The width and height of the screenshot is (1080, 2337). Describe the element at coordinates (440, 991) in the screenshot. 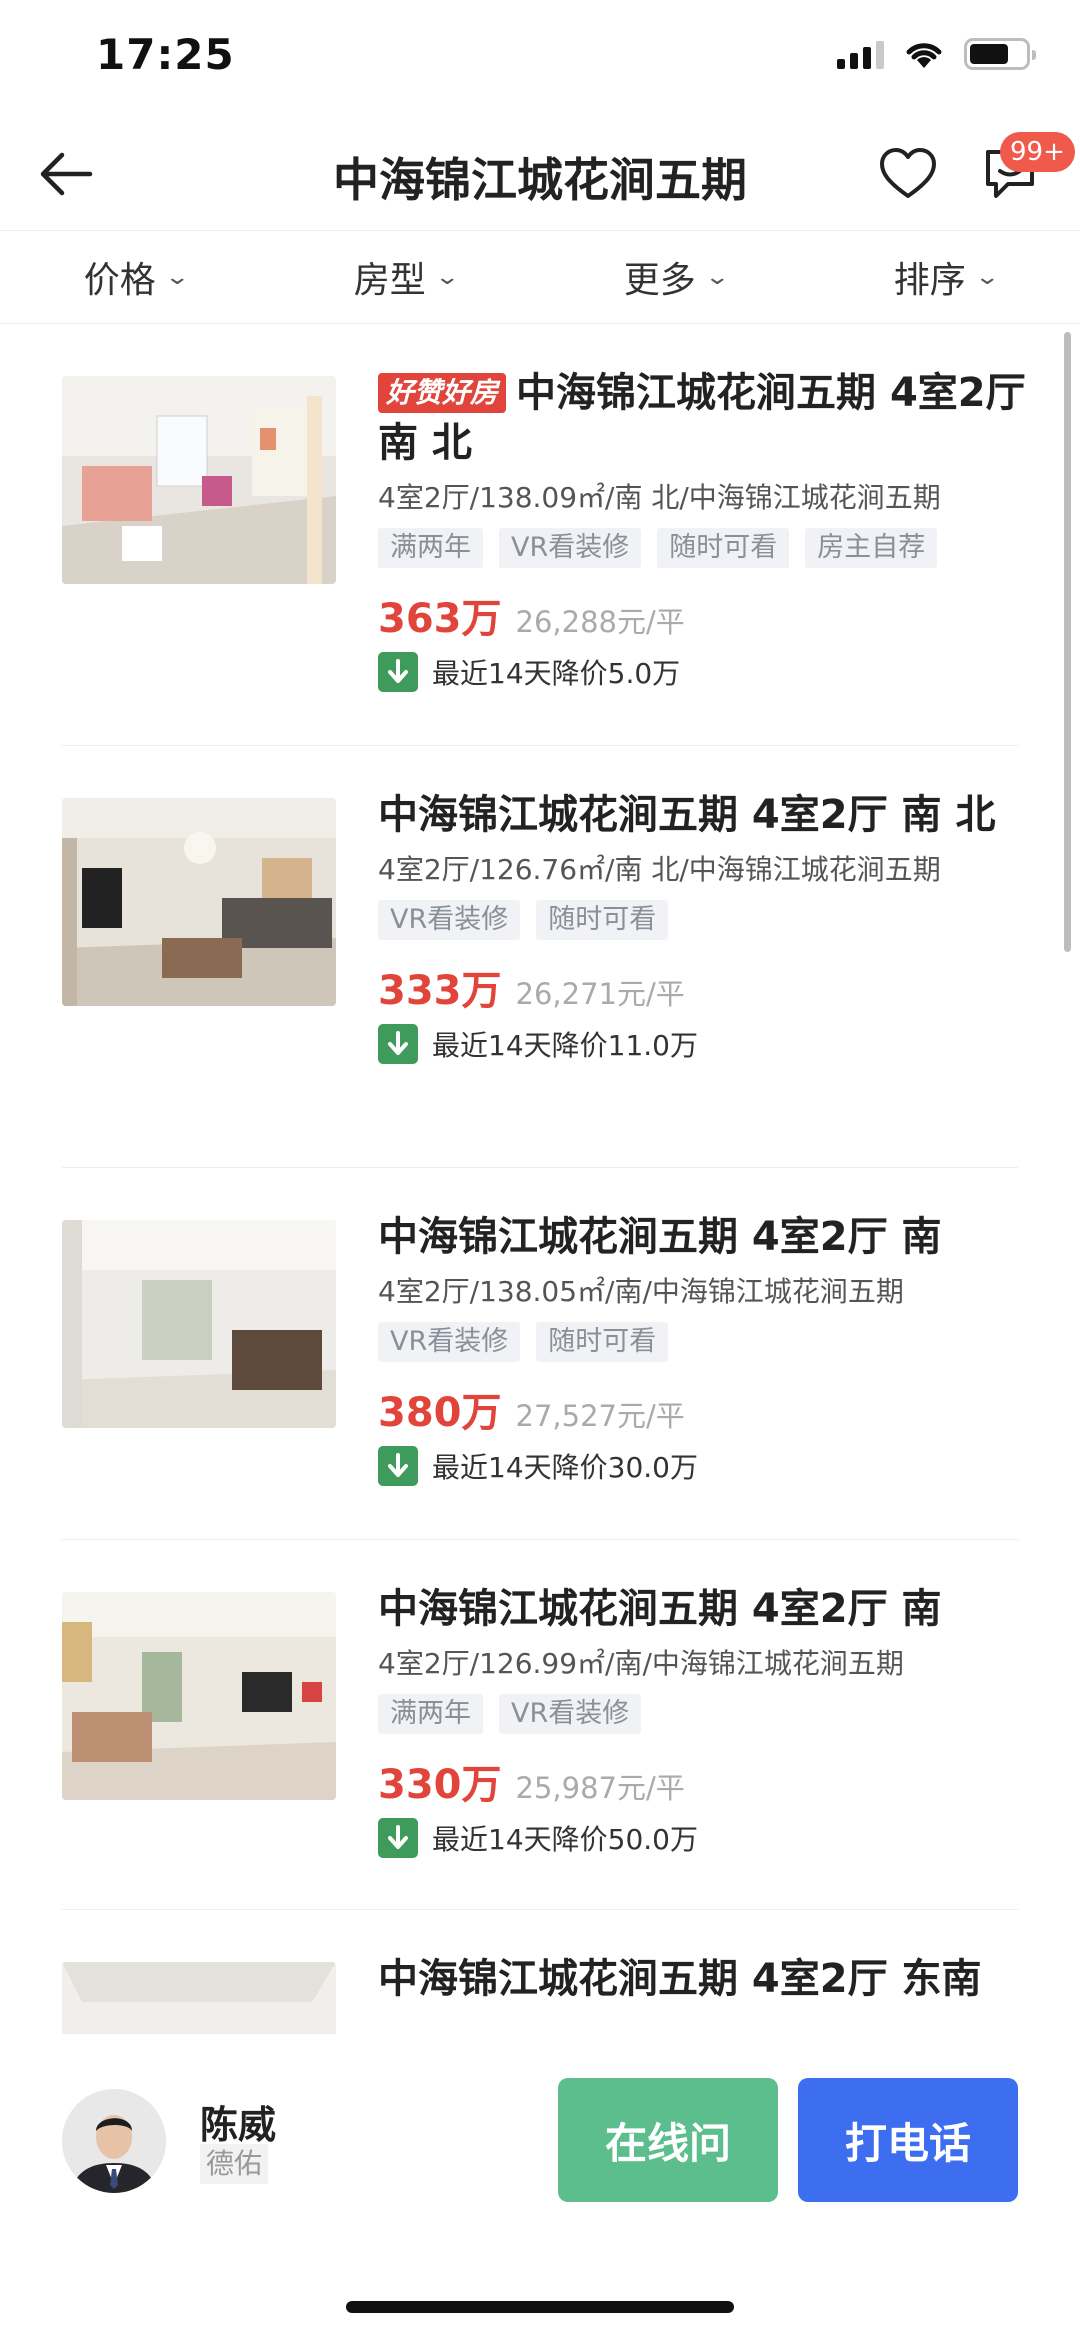

I see `total-price: 333万` at that location.